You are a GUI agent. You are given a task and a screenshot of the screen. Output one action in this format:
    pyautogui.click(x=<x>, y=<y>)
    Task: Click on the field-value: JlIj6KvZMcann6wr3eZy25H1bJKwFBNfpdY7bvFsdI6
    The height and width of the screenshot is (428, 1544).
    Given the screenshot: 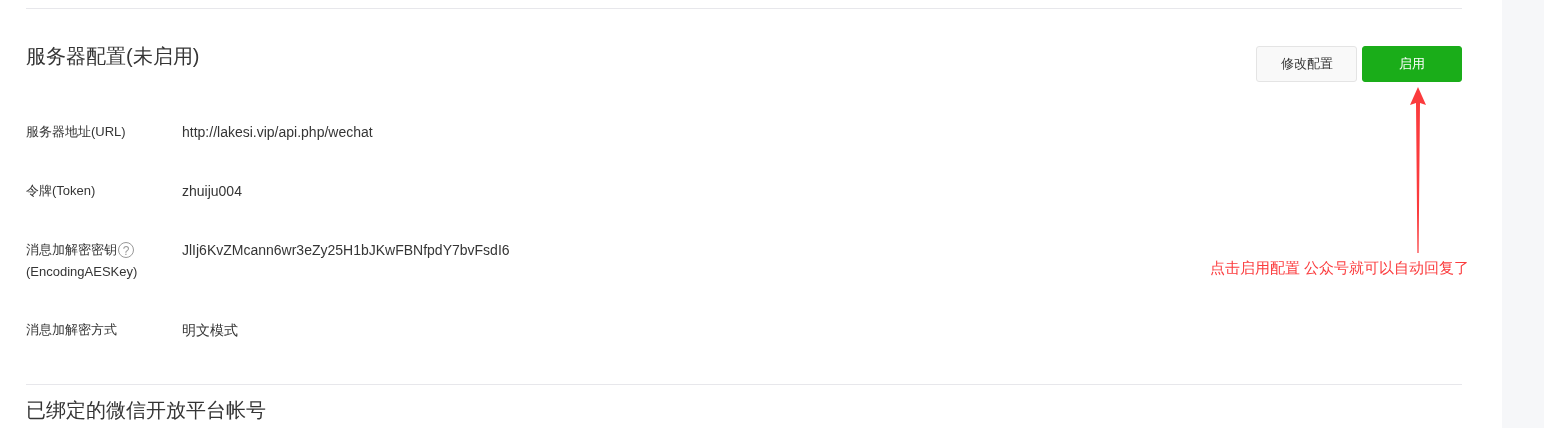 What is the action you would take?
    pyautogui.click(x=346, y=250)
    